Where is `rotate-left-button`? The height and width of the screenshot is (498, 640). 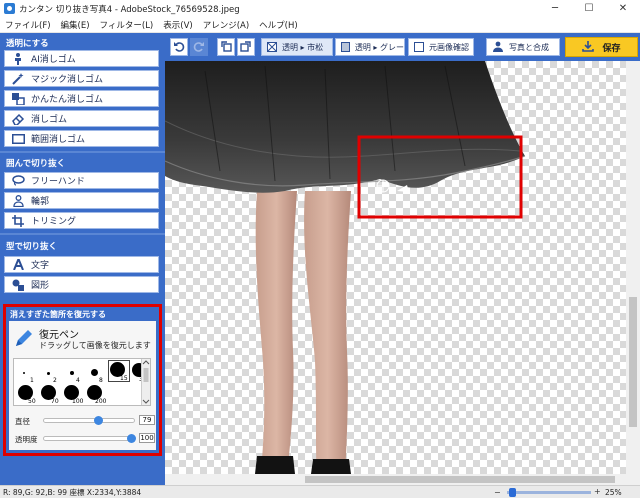
rotate-left-button is located at coordinates (226, 47).